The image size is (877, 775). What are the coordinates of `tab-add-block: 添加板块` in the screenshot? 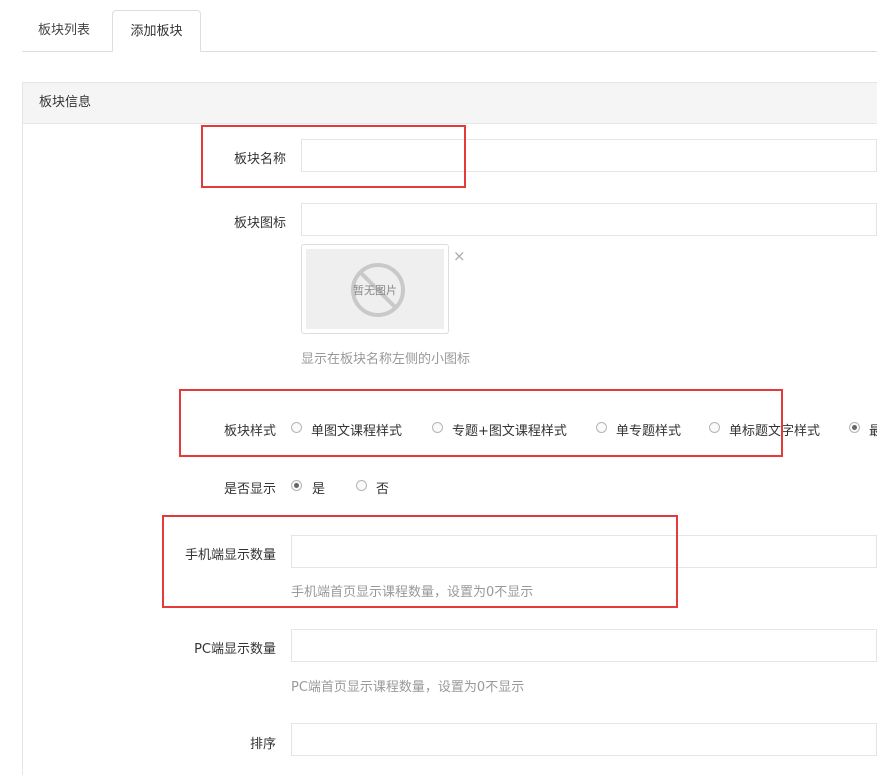 It's located at (156, 31).